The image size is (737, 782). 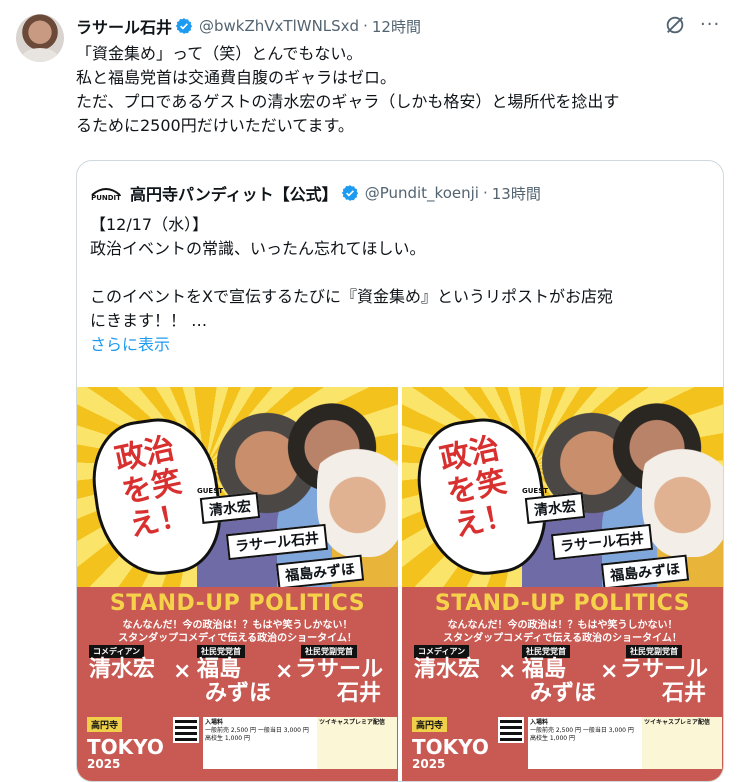 What do you see at coordinates (351, 296) in the screenshot?
I see `quote-line: このイベントをXで宣伝するたびに『資金集め』というリポストがお店宛` at bounding box center [351, 296].